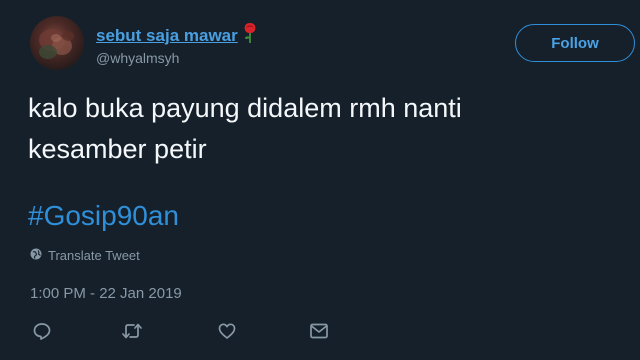  I want to click on reply-icon, so click(42, 331).